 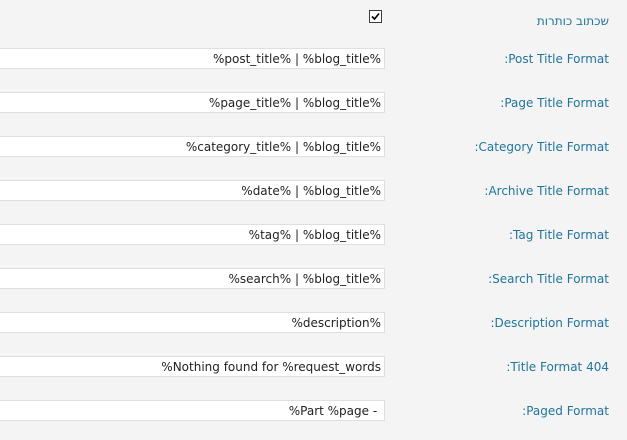 I want to click on page-title-format-input, so click(x=192, y=102).